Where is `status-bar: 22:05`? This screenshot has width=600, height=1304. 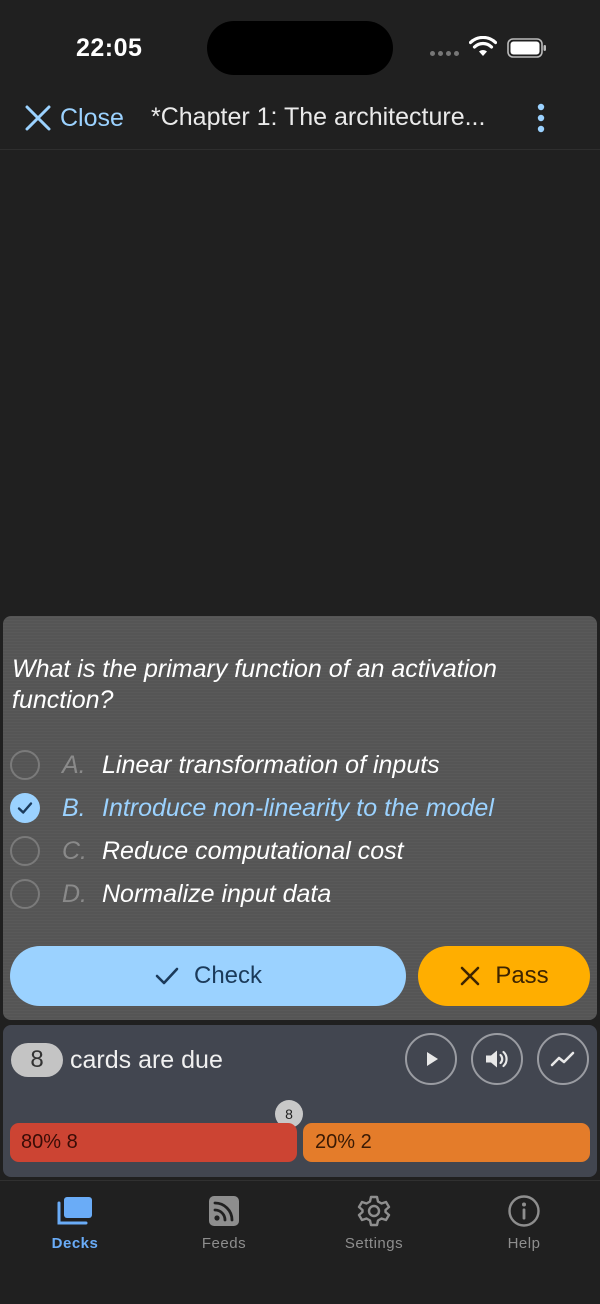
status-bar: 22:05 is located at coordinates (300, 46).